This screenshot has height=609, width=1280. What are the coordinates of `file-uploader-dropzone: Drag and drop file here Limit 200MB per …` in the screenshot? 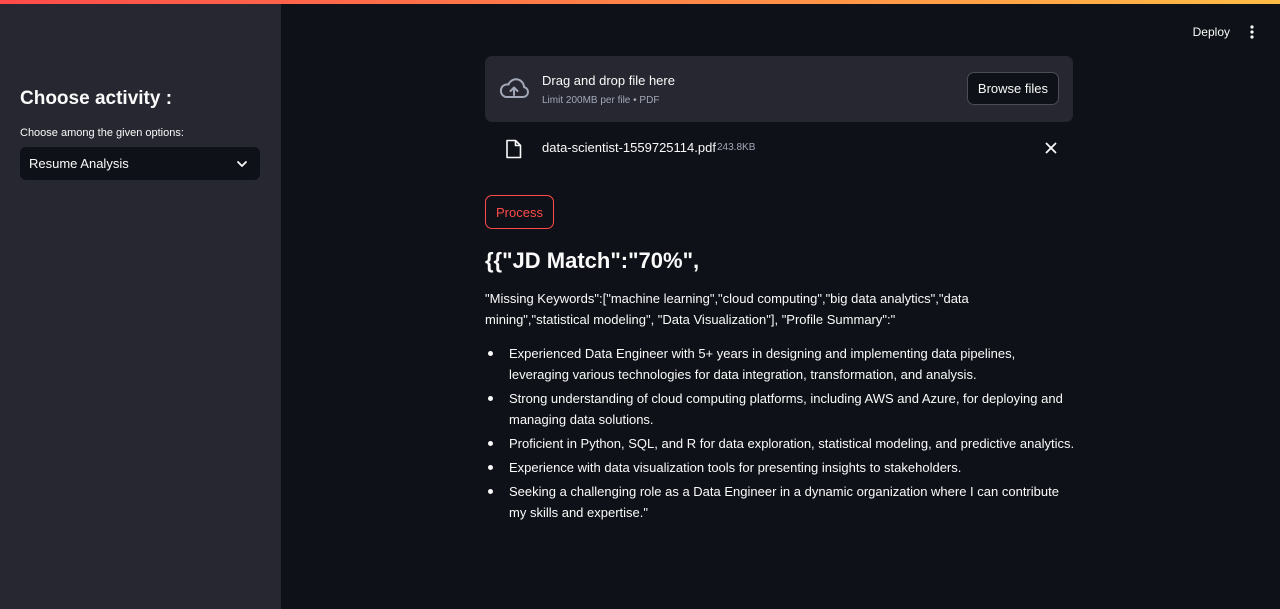 It's located at (779, 89).